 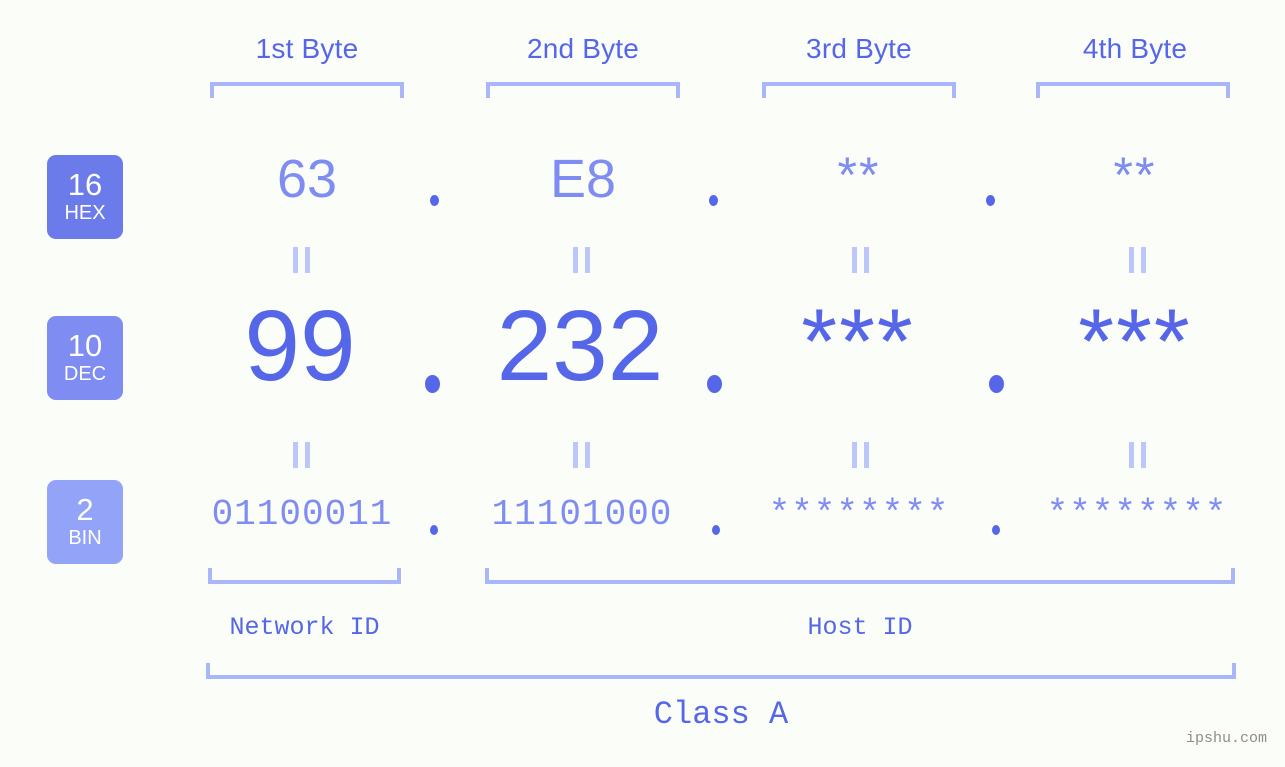 I want to click on bin-byte-3: ********, so click(x=859, y=514).